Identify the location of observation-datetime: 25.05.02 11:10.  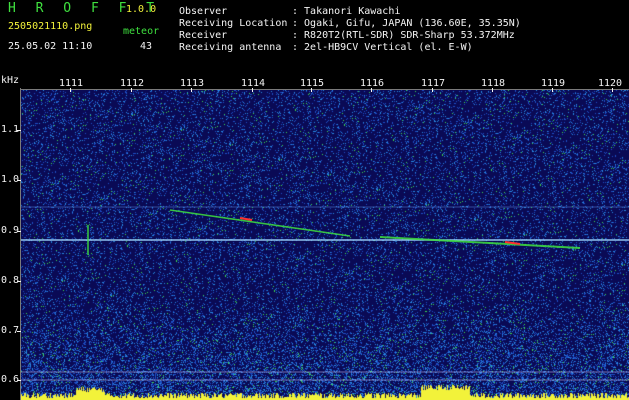
(50, 46).